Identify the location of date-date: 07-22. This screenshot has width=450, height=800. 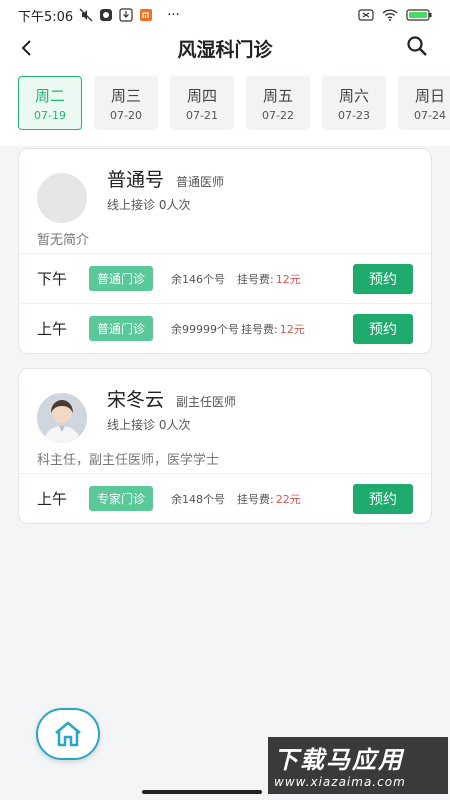
(278, 115).